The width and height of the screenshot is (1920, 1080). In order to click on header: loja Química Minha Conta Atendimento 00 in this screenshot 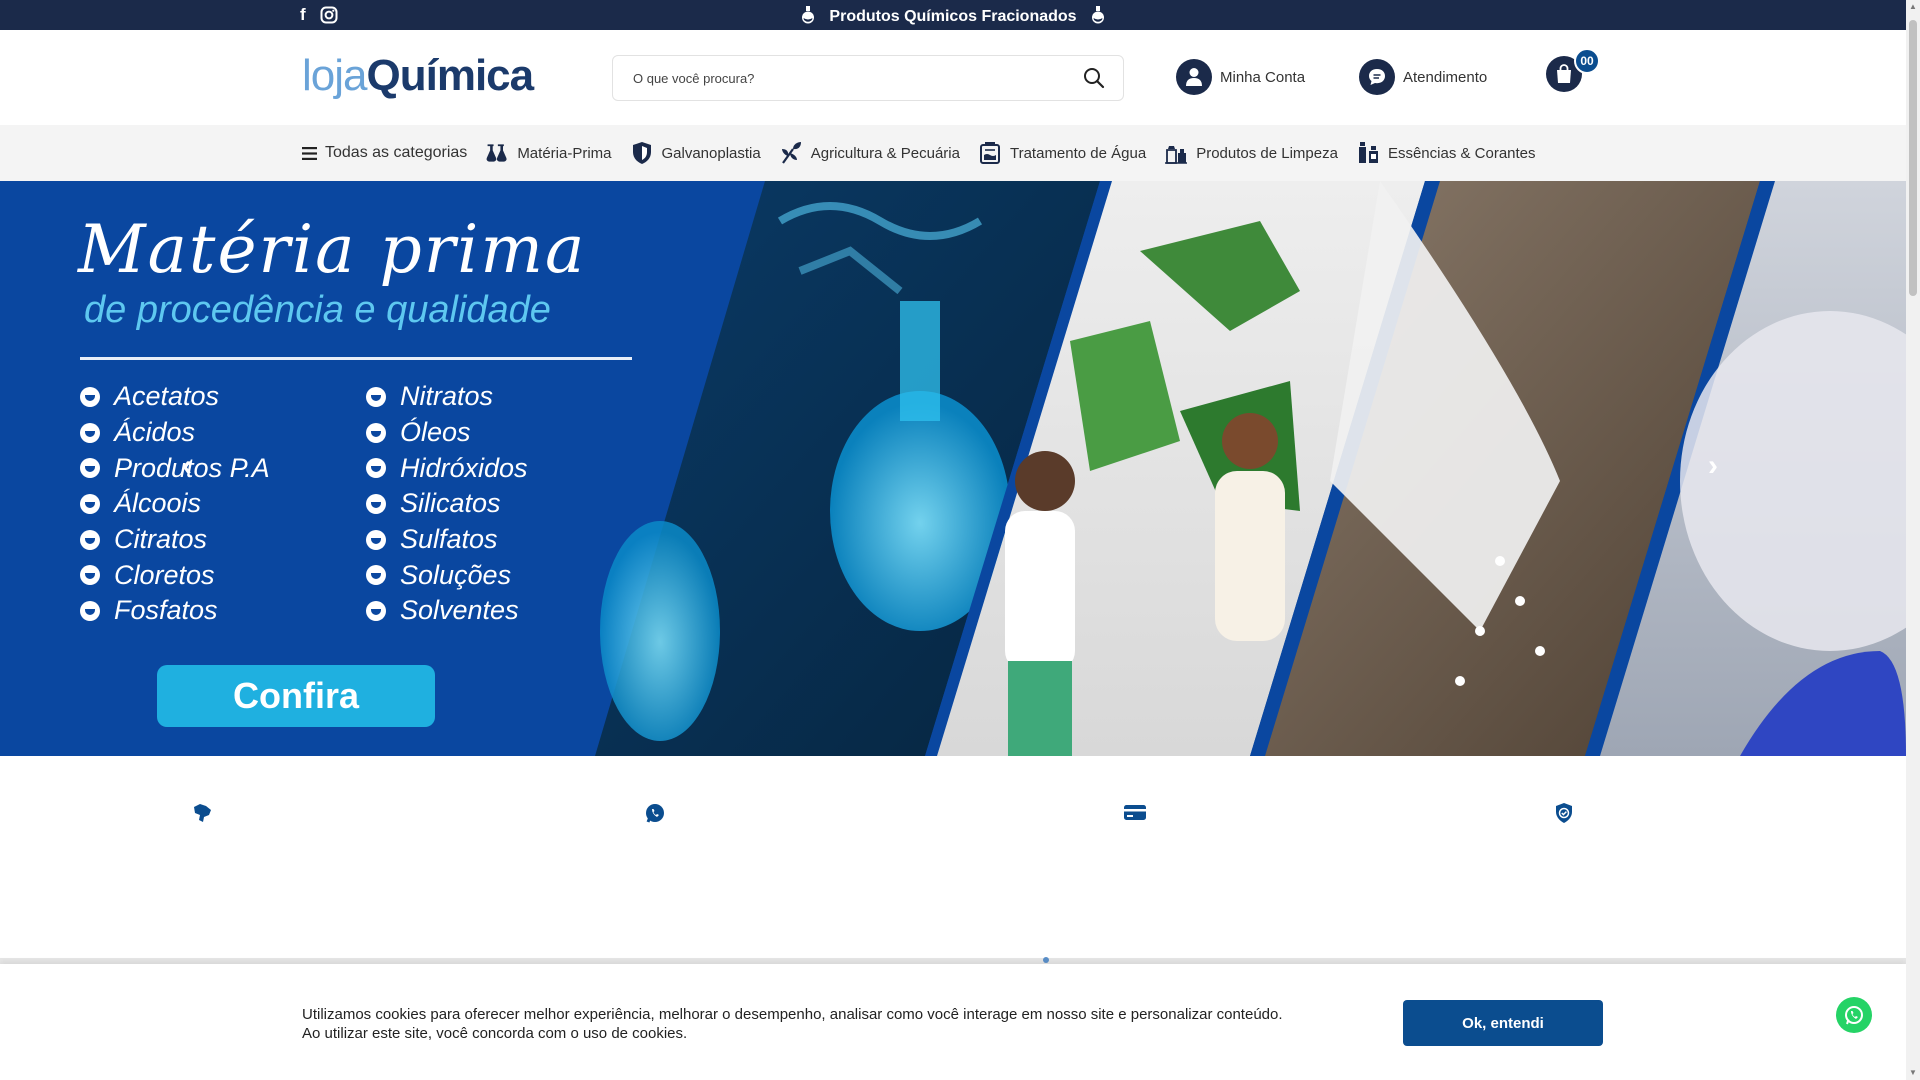, I will do `click(953, 77)`.